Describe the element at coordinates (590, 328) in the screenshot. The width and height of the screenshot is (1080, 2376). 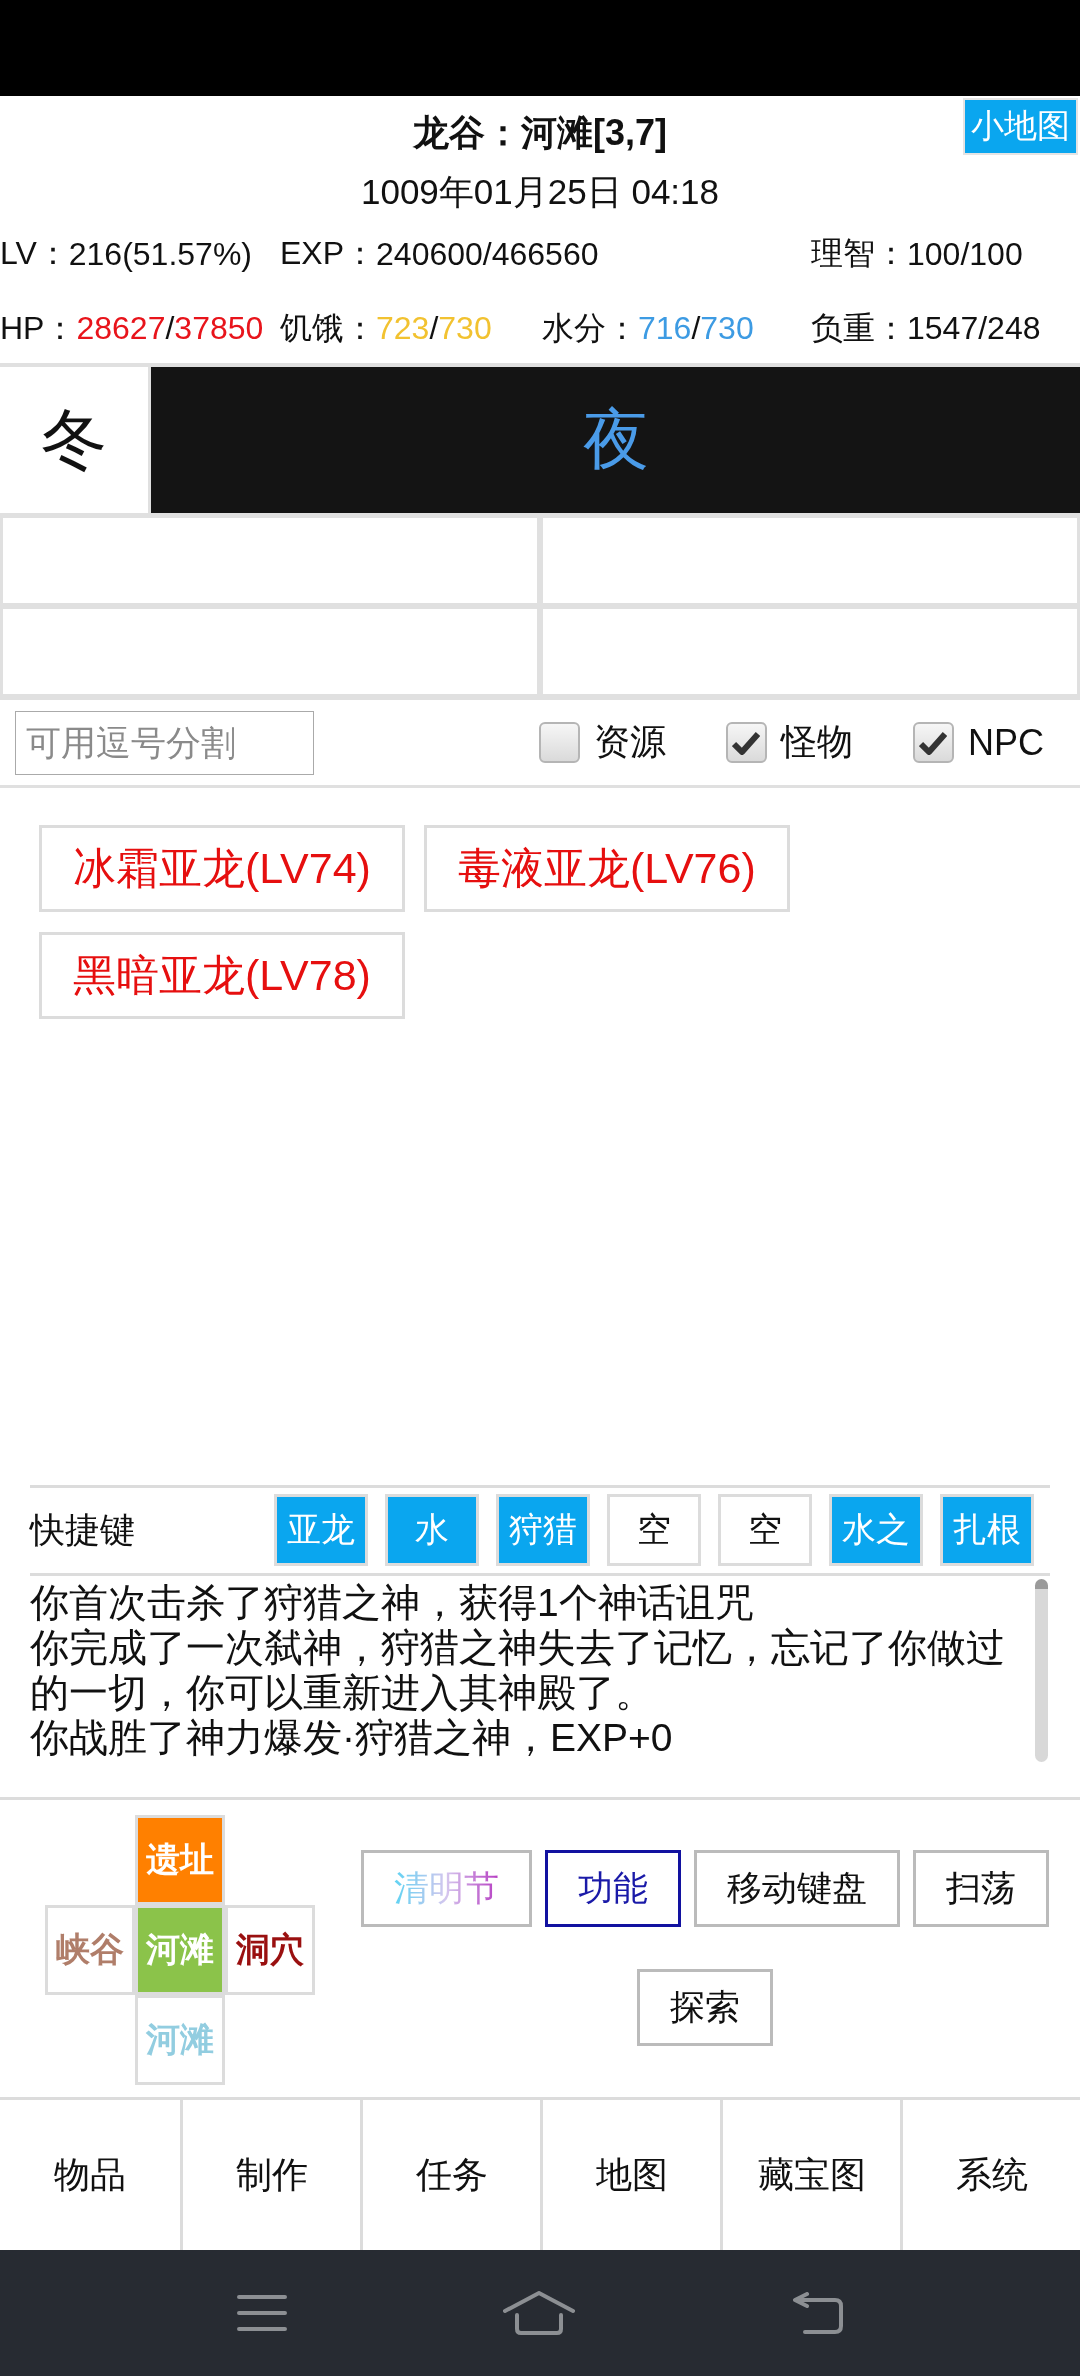
I see `stat-label: 水分：` at that location.